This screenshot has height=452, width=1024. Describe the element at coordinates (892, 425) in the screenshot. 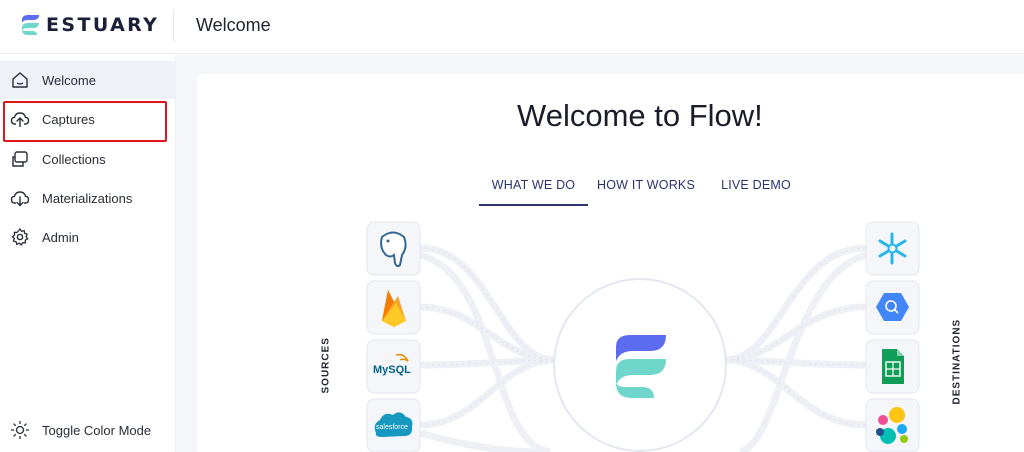

I see `destination-elastic-tile` at that location.